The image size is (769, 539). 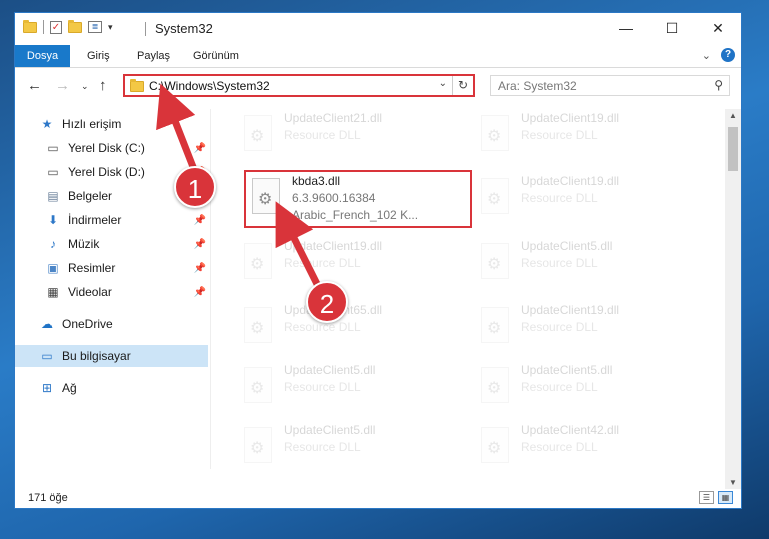 I want to click on tab-share: Paylaş, so click(x=153, y=56).